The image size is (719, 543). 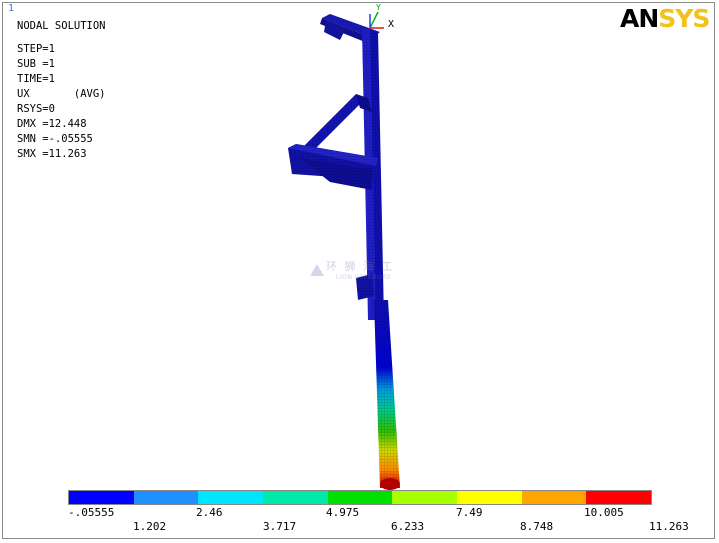 I want to click on legend-label-top-4: 7.49, so click(x=469, y=512).